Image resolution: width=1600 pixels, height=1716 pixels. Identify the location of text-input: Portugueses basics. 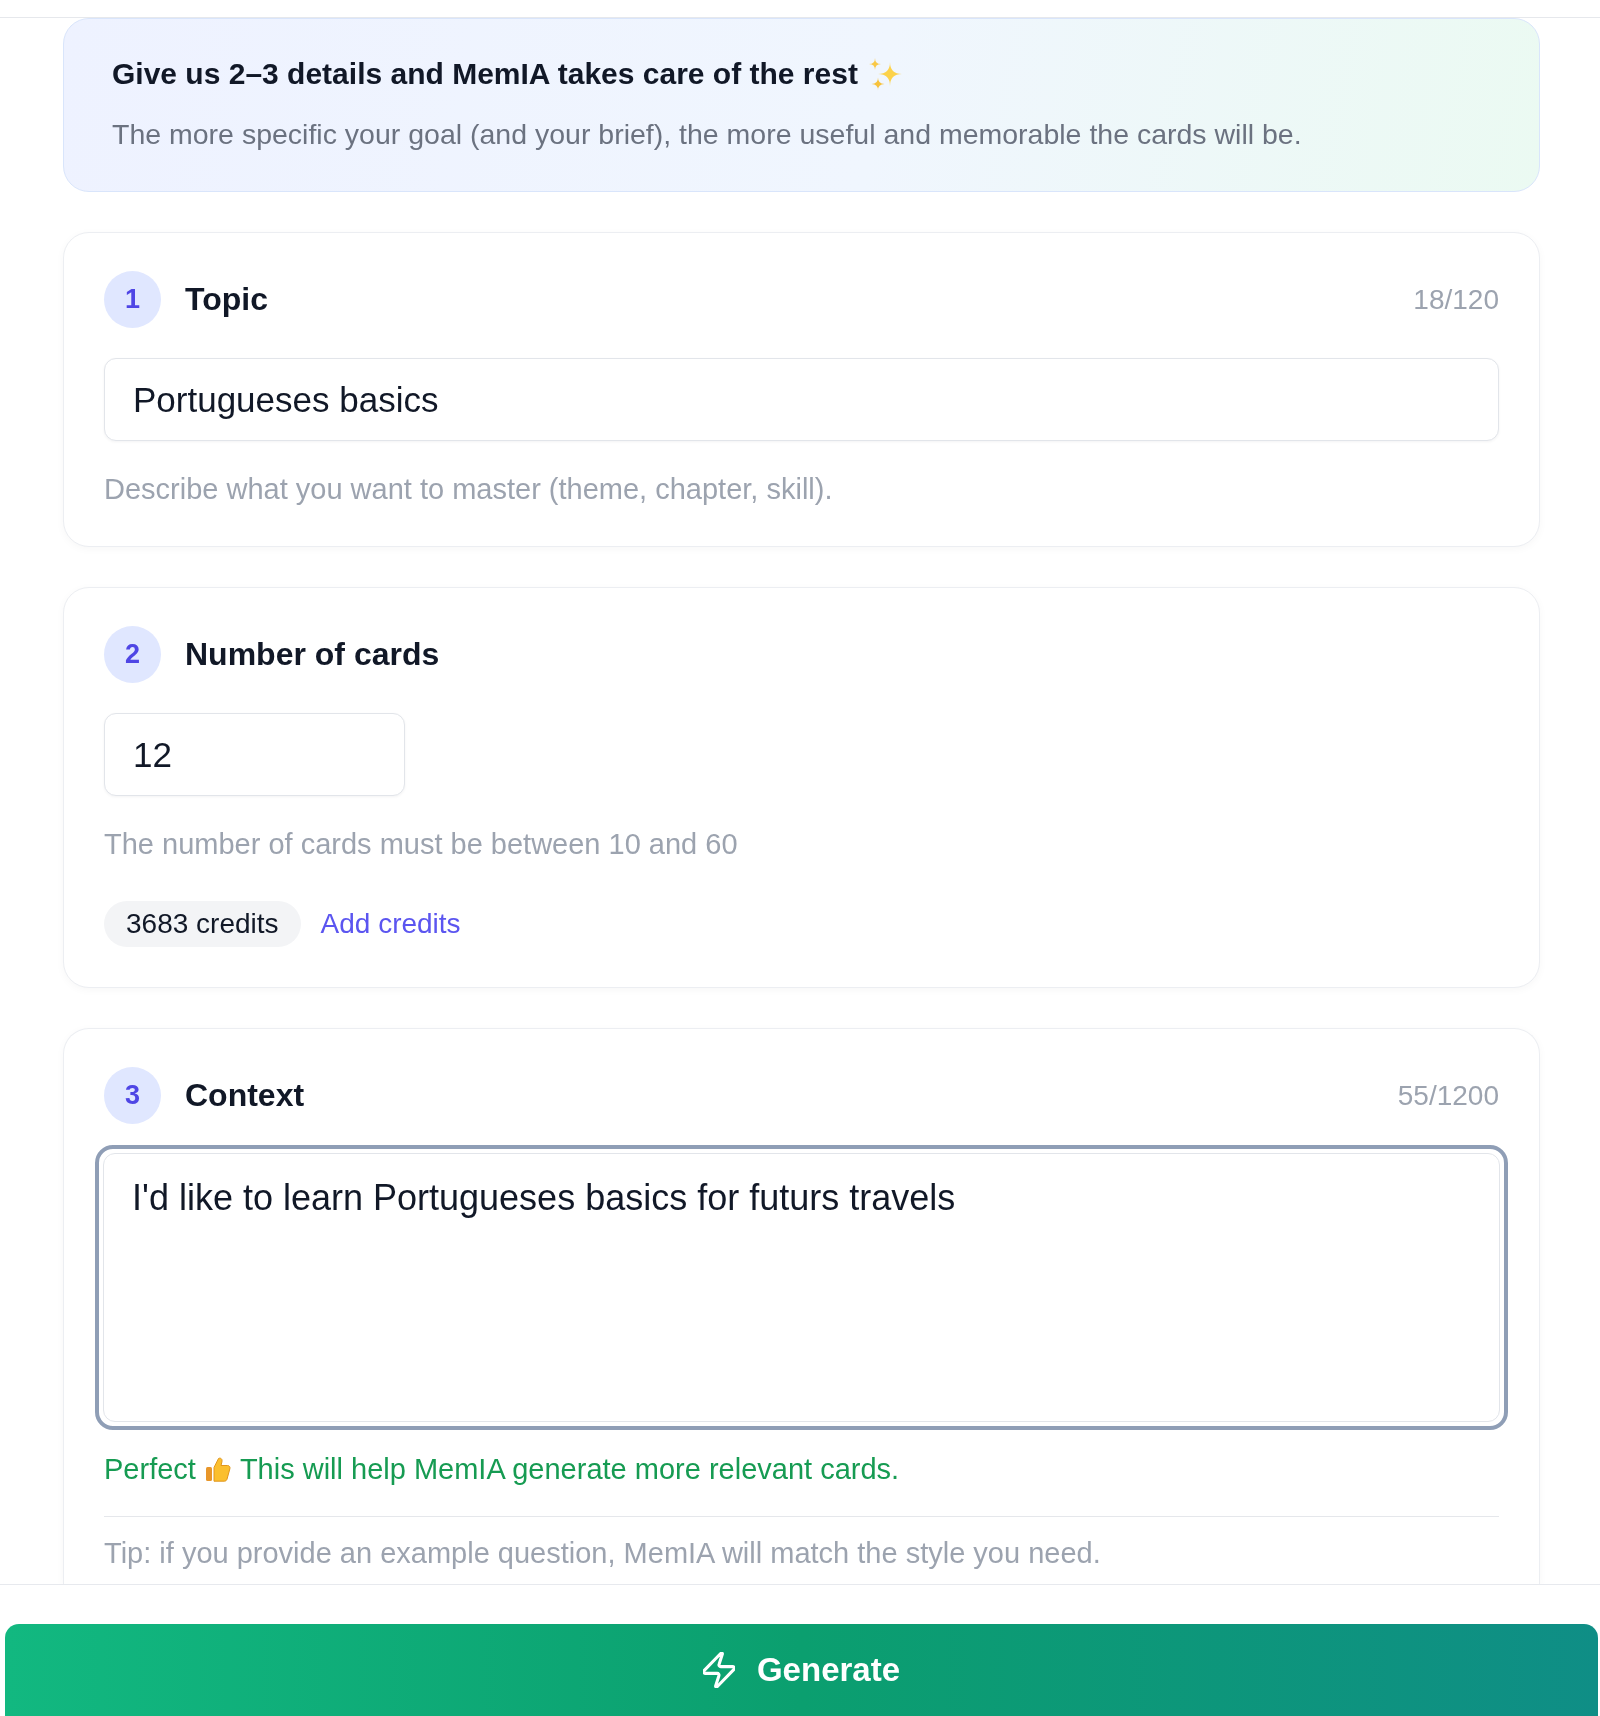
(801, 399).